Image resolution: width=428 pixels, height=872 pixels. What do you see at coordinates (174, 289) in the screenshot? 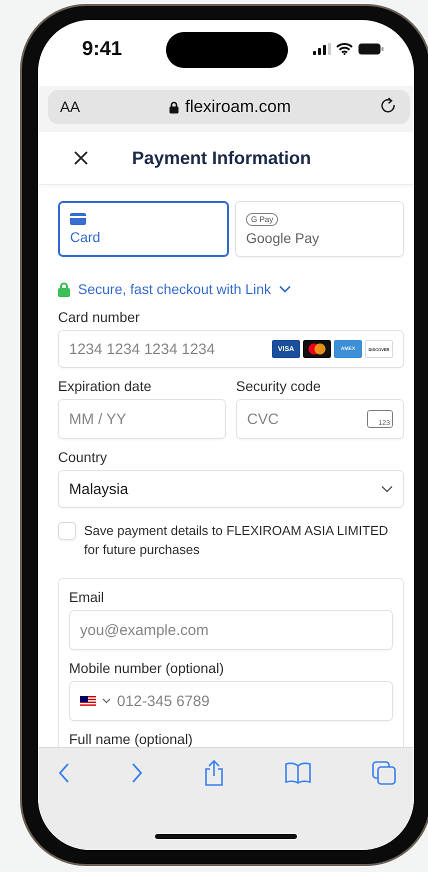
I see `link-checkout-link: Secure, fast checkout with Link` at bounding box center [174, 289].